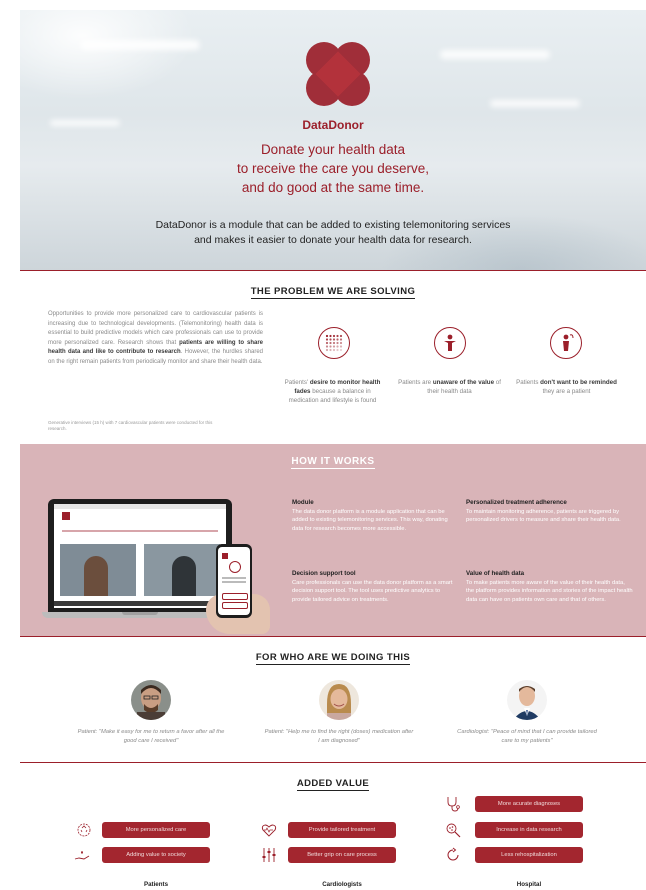 Image resolution: width=646 pixels, height=890 pixels. What do you see at coordinates (333, 125) in the screenshot?
I see `brand-name: DataDonor` at bounding box center [333, 125].